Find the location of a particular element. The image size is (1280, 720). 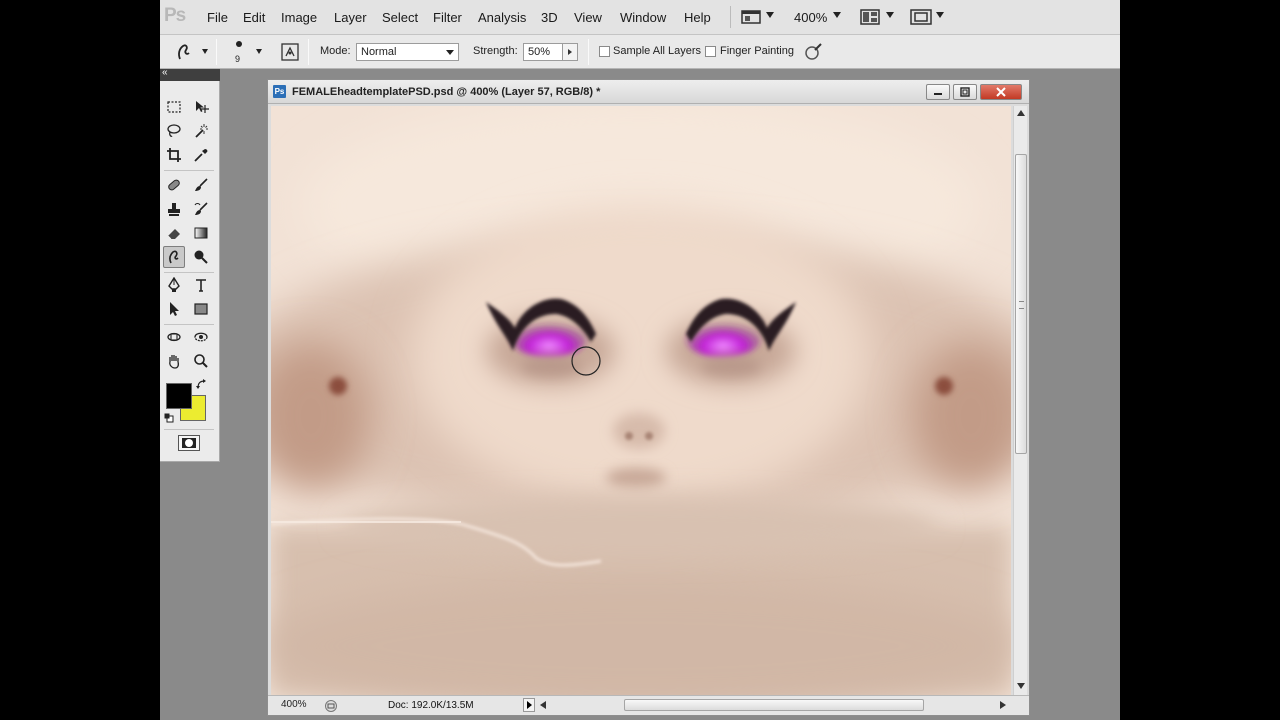

toolbox-separator is located at coordinates (189, 272).